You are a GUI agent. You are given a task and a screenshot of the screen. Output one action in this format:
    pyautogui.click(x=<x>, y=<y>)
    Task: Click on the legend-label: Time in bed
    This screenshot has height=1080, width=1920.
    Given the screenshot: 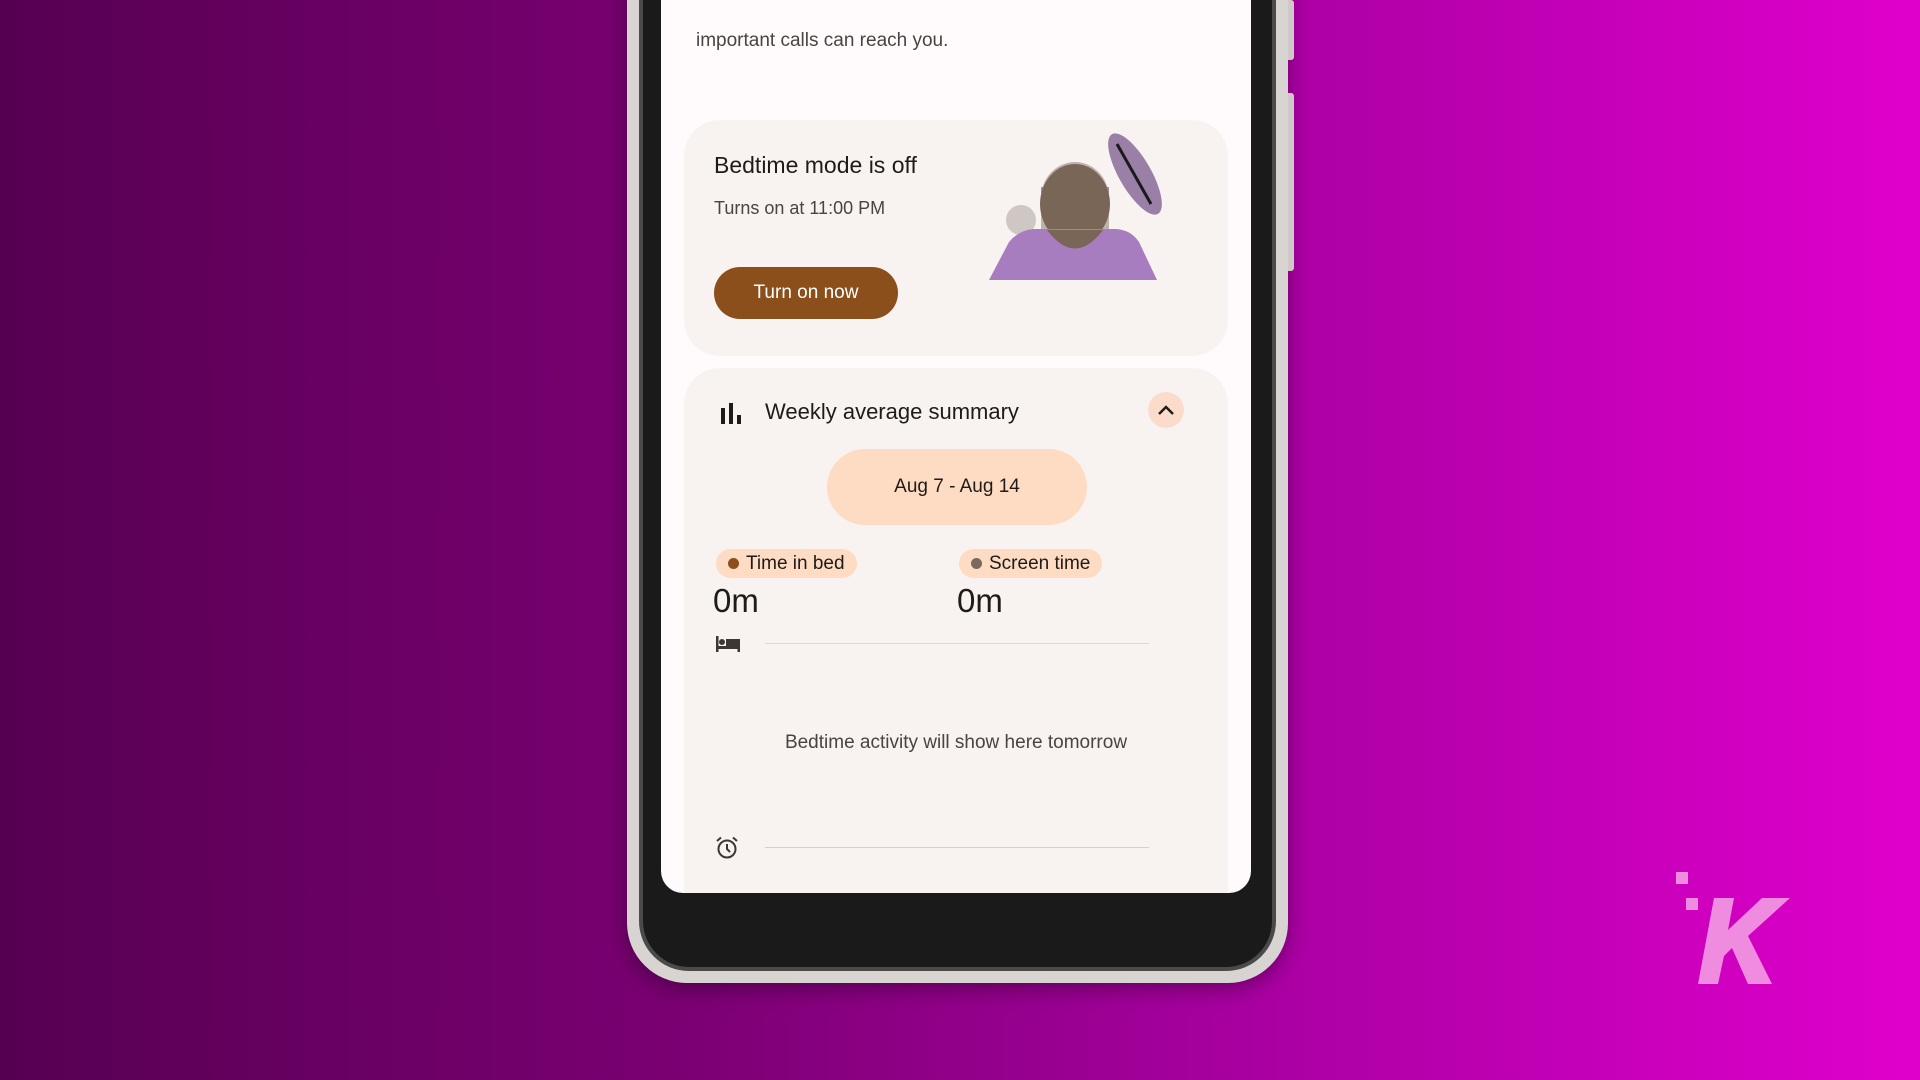 What is the action you would take?
    pyautogui.click(x=795, y=563)
    